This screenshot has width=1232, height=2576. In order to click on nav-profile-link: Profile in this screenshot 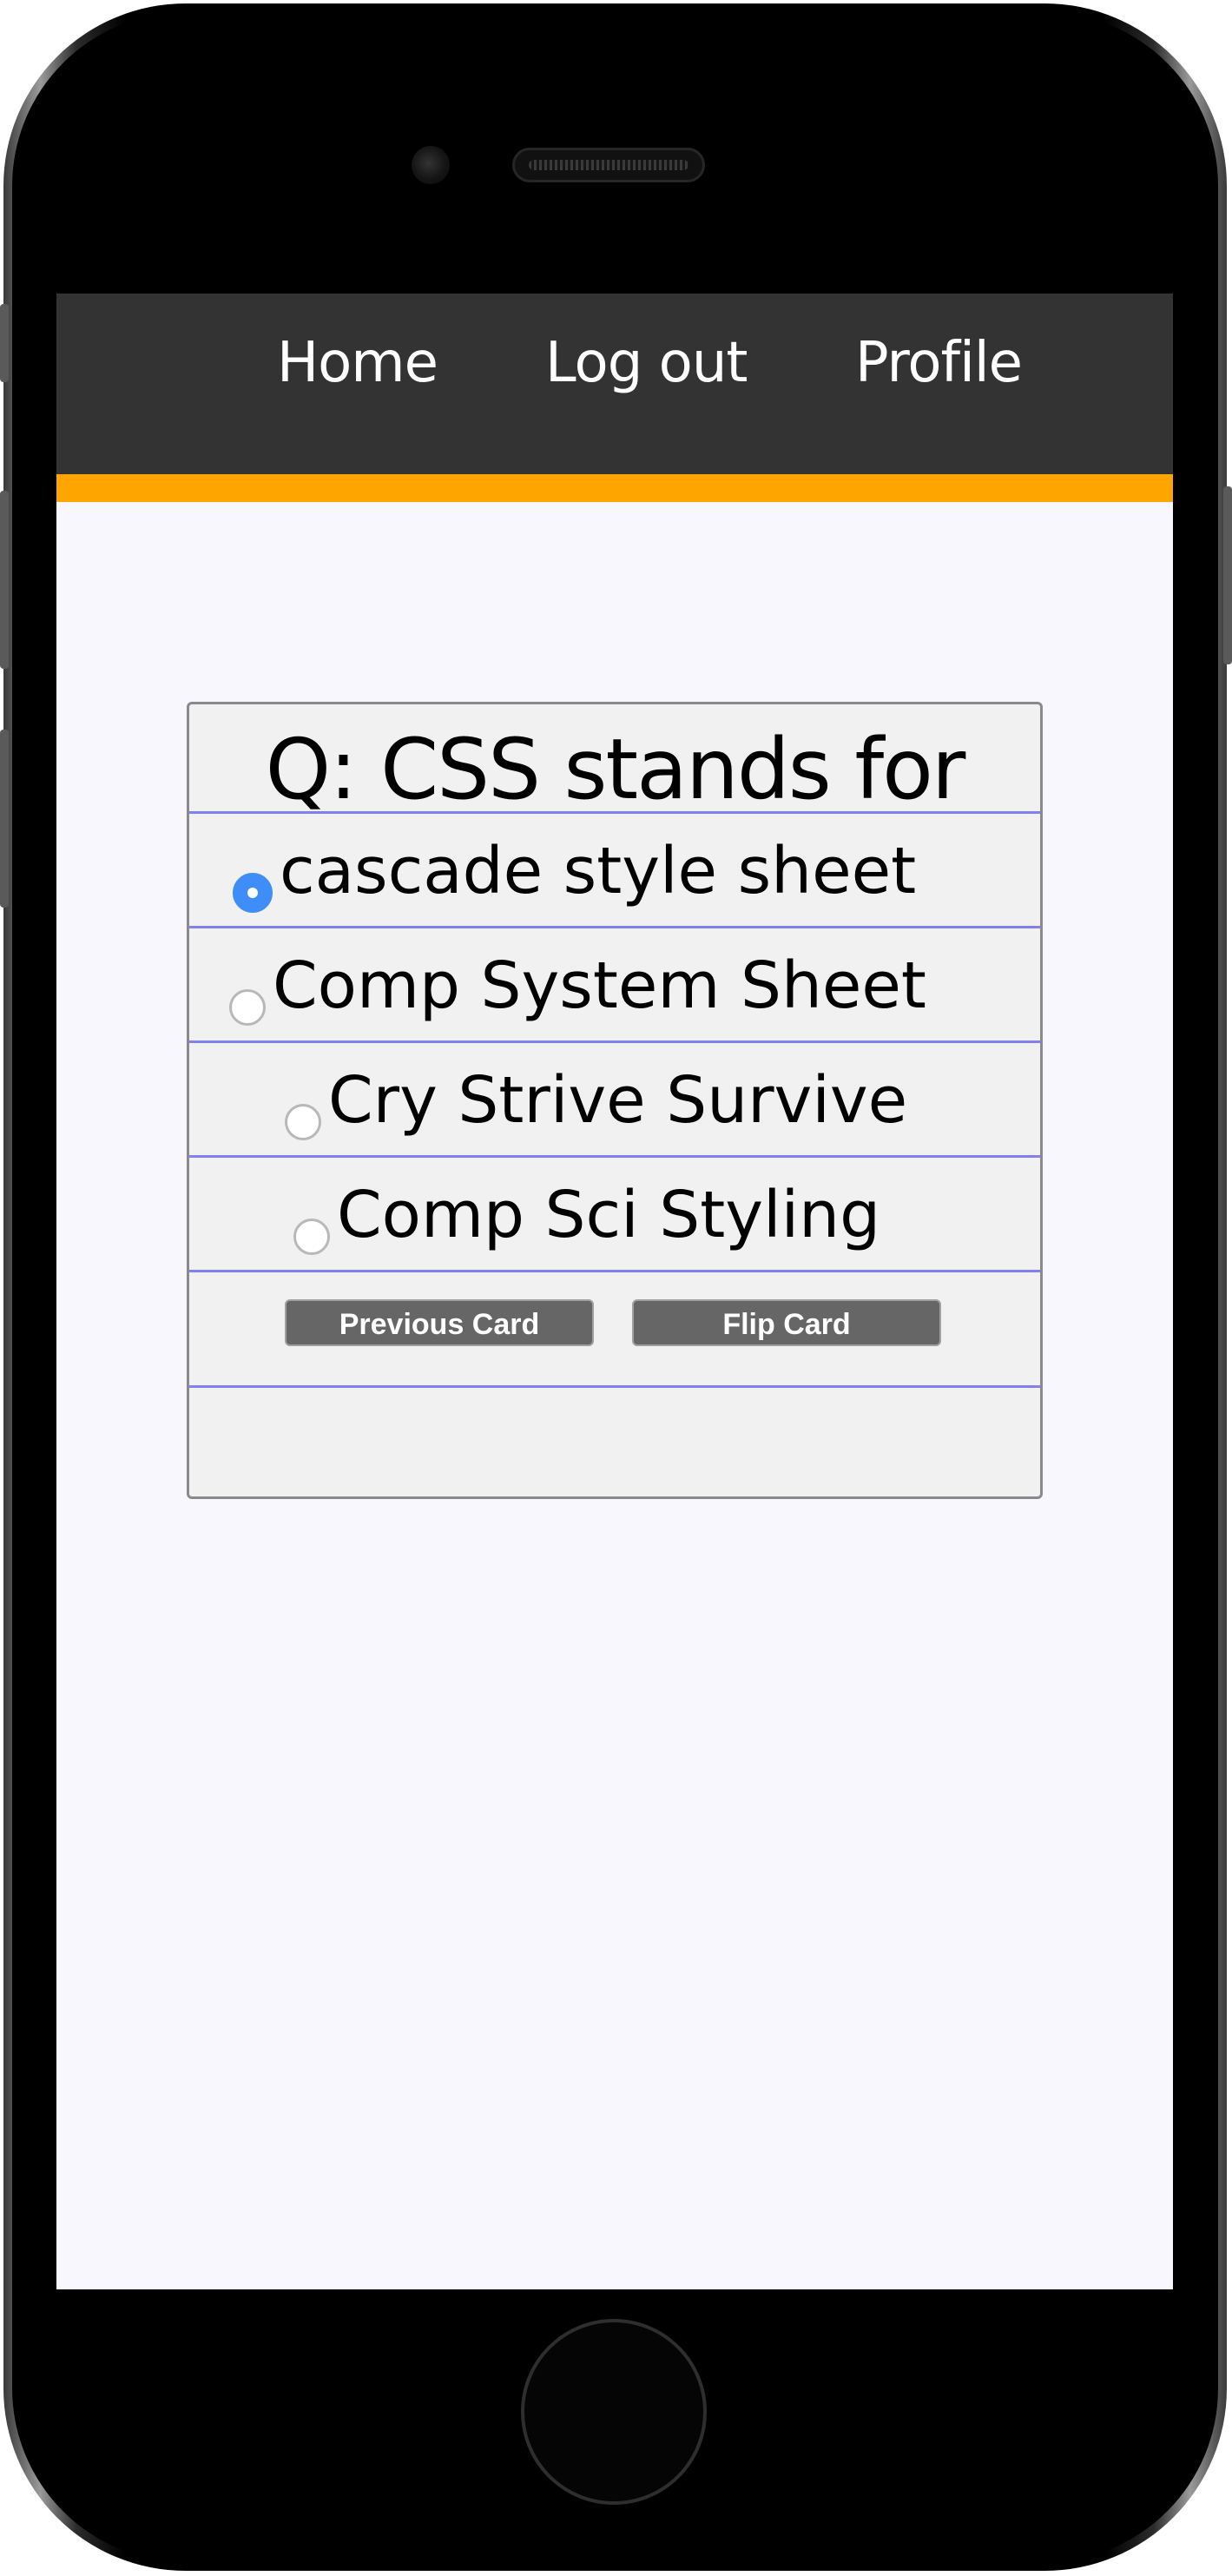, I will do `click(939, 363)`.